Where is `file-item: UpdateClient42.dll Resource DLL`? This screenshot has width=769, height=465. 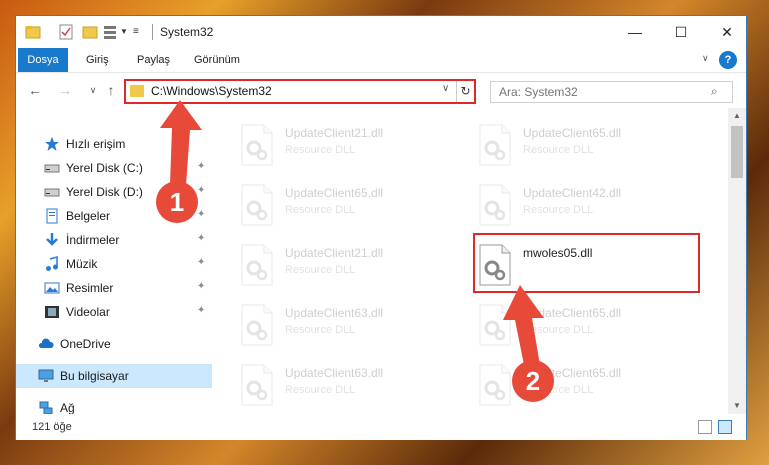 file-item: UpdateClient42.dll Resource DLL is located at coordinates (580, 206).